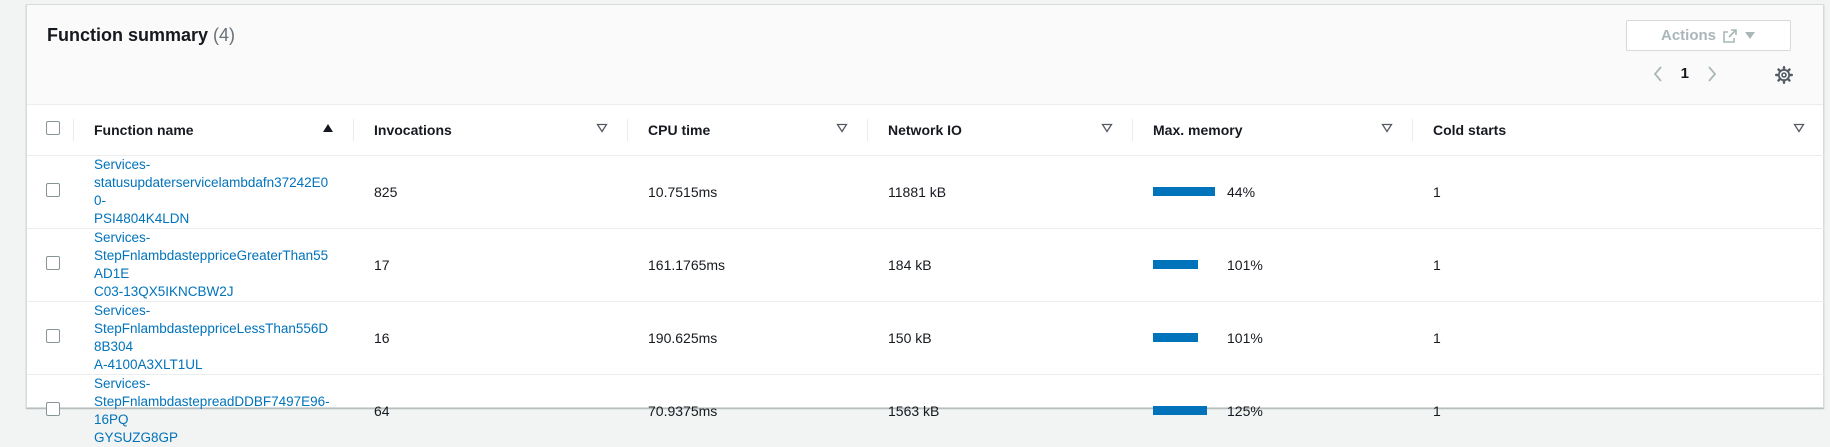 The image size is (1830, 447). I want to click on memory-meter: 125%, so click(1273, 411).